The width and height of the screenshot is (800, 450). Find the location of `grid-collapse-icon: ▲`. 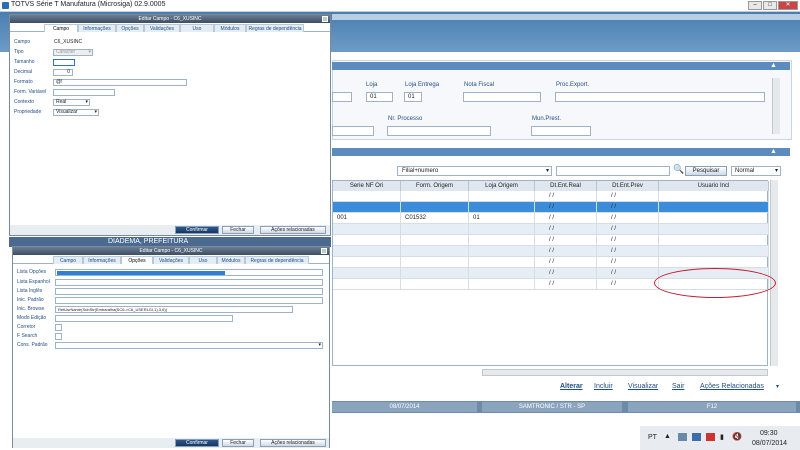

grid-collapse-icon: ▲ is located at coordinates (773, 151).